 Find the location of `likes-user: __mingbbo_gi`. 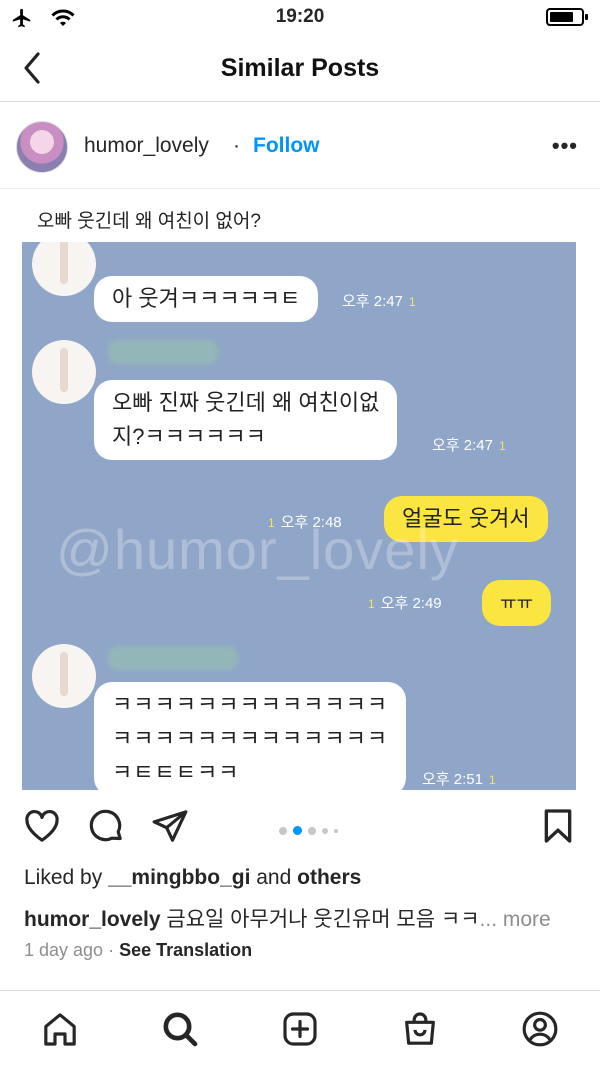

likes-user: __mingbbo_gi is located at coordinates (179, 877).